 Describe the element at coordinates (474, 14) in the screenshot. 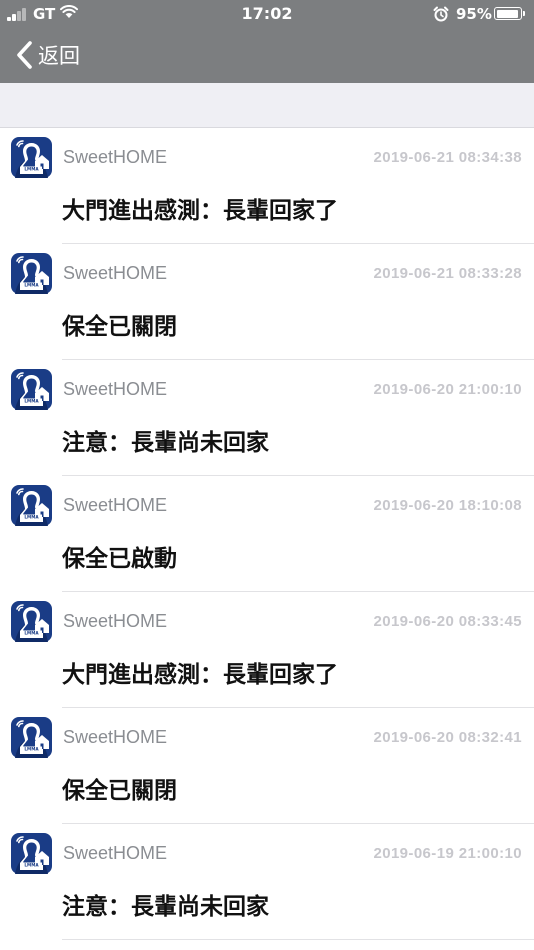

I see `battery-percent: 95%` at that location.